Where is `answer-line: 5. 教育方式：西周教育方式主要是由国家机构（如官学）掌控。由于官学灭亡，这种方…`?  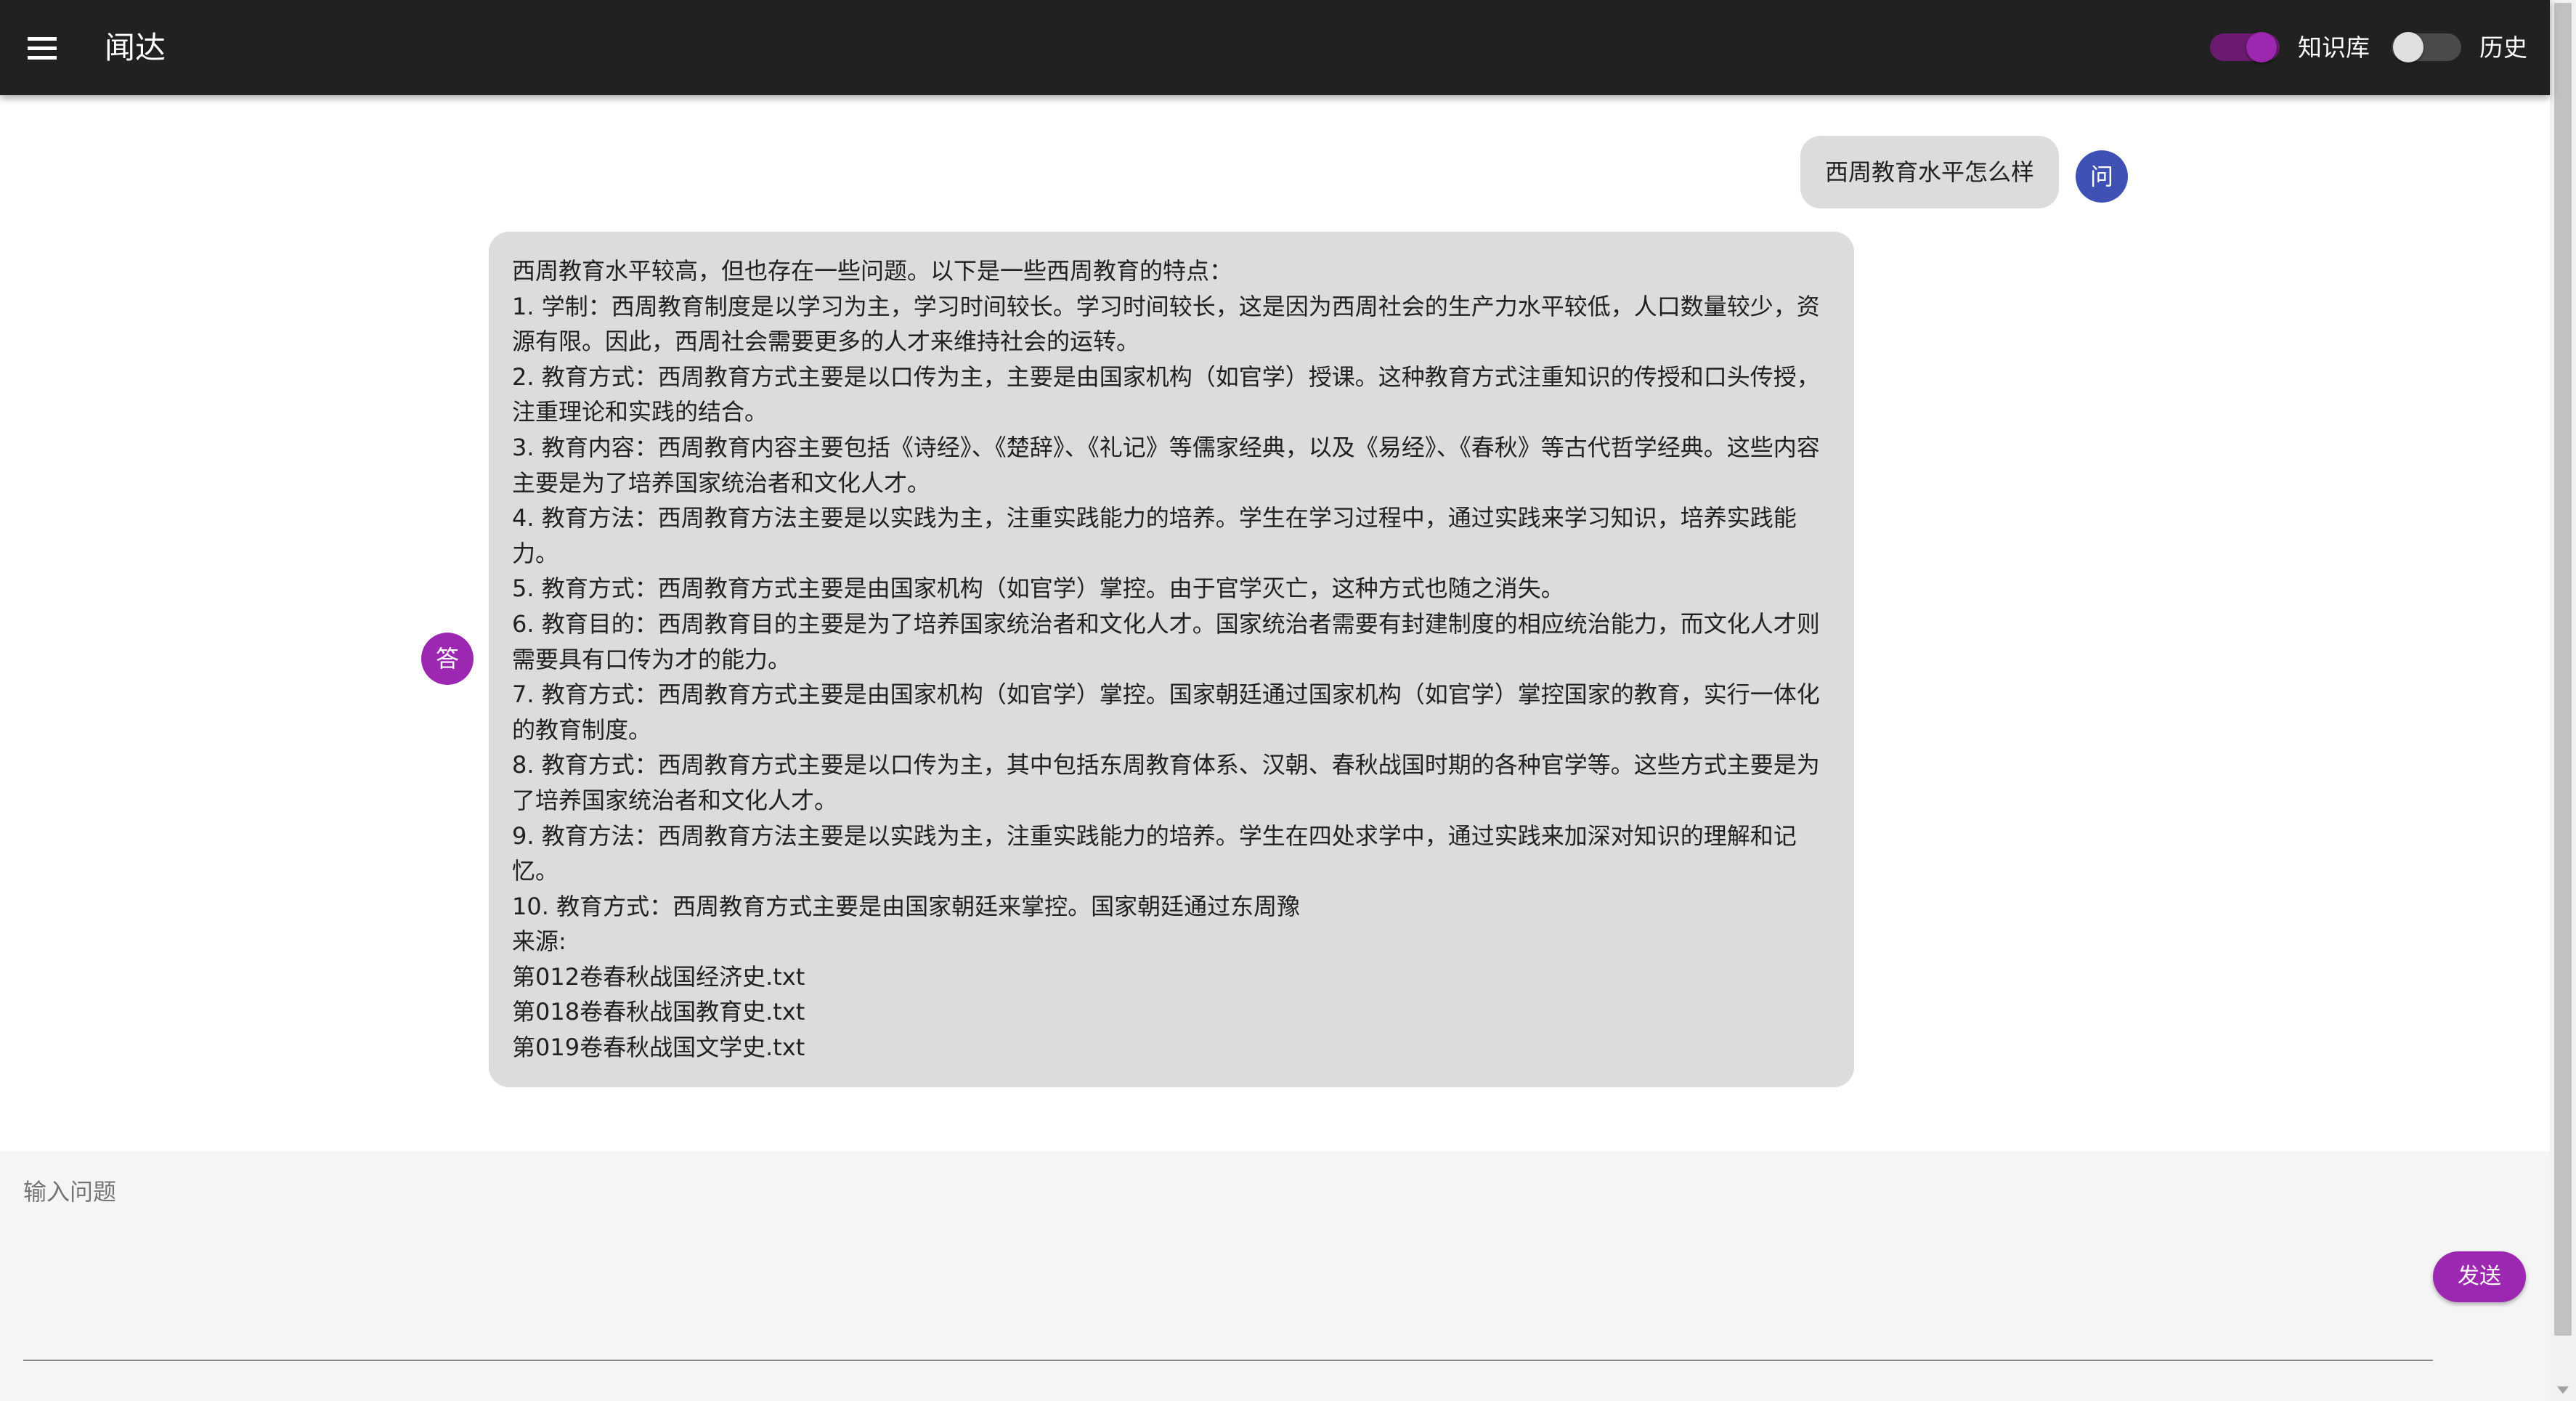 answer-line: 5. 教育方式：西周教育方式主要是由国家机构（如官学）掌控。由于官学灭亡，这种方… is located at coordinates (1038, 588).